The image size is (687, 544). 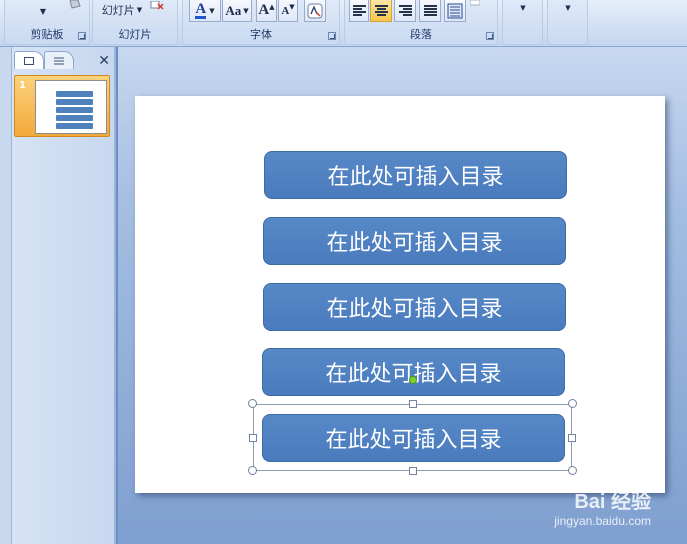 I want to click on change-case-icon: Aa, so click(x=233, y=10).